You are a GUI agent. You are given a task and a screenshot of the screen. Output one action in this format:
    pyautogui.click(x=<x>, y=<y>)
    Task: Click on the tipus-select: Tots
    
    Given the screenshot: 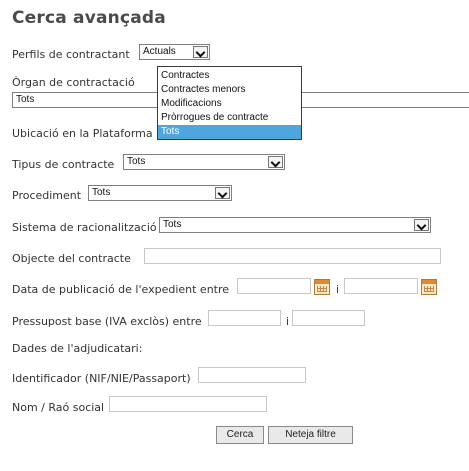 What is the action you would take?
    pyautogui.click(x=204, y=162)
    